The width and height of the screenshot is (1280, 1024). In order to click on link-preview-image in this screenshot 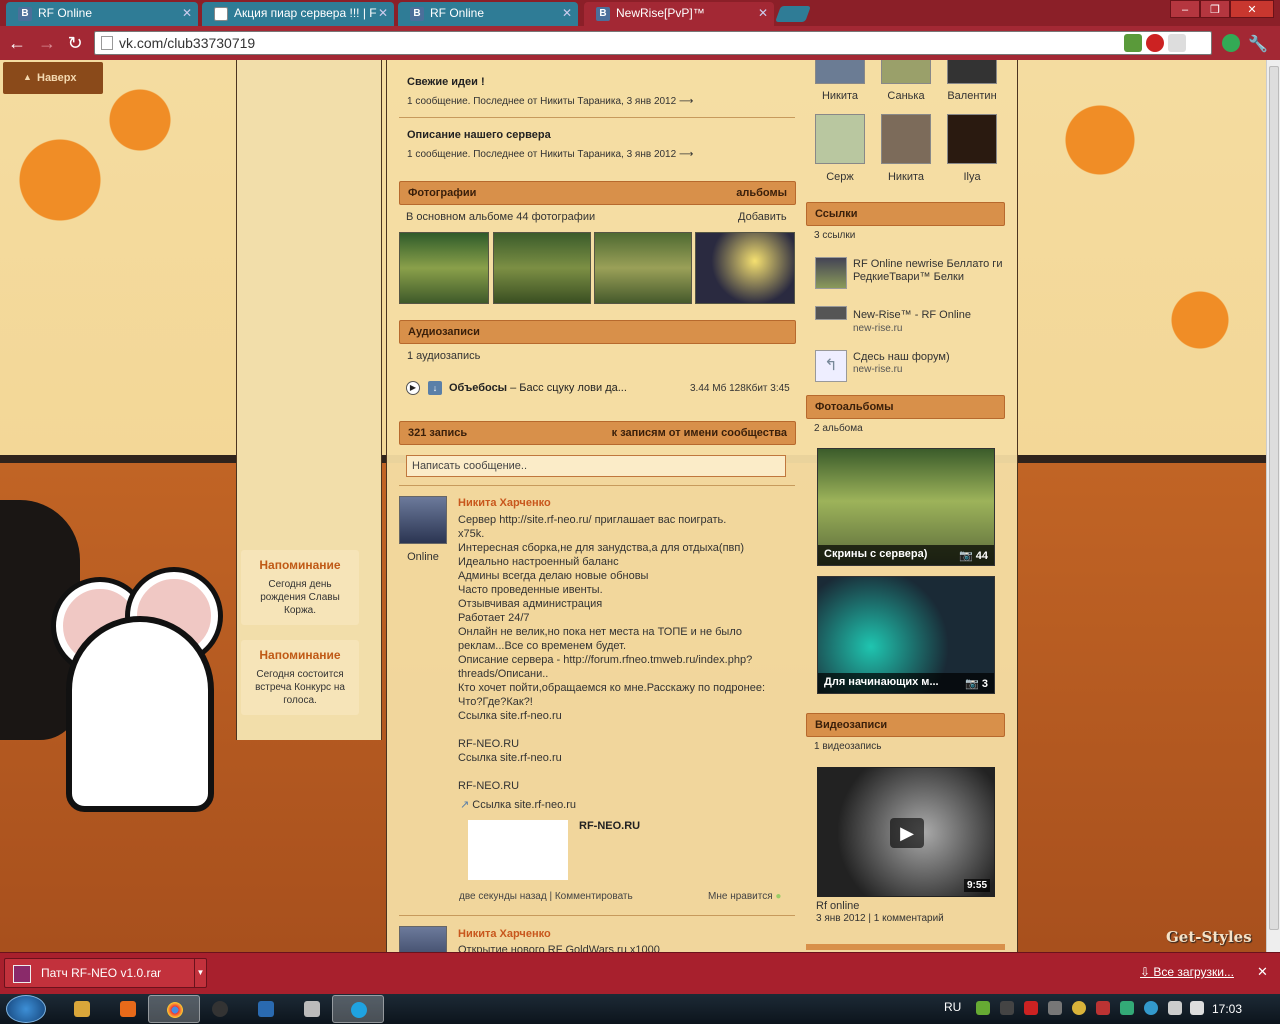, I will do `click(518, 850)`.